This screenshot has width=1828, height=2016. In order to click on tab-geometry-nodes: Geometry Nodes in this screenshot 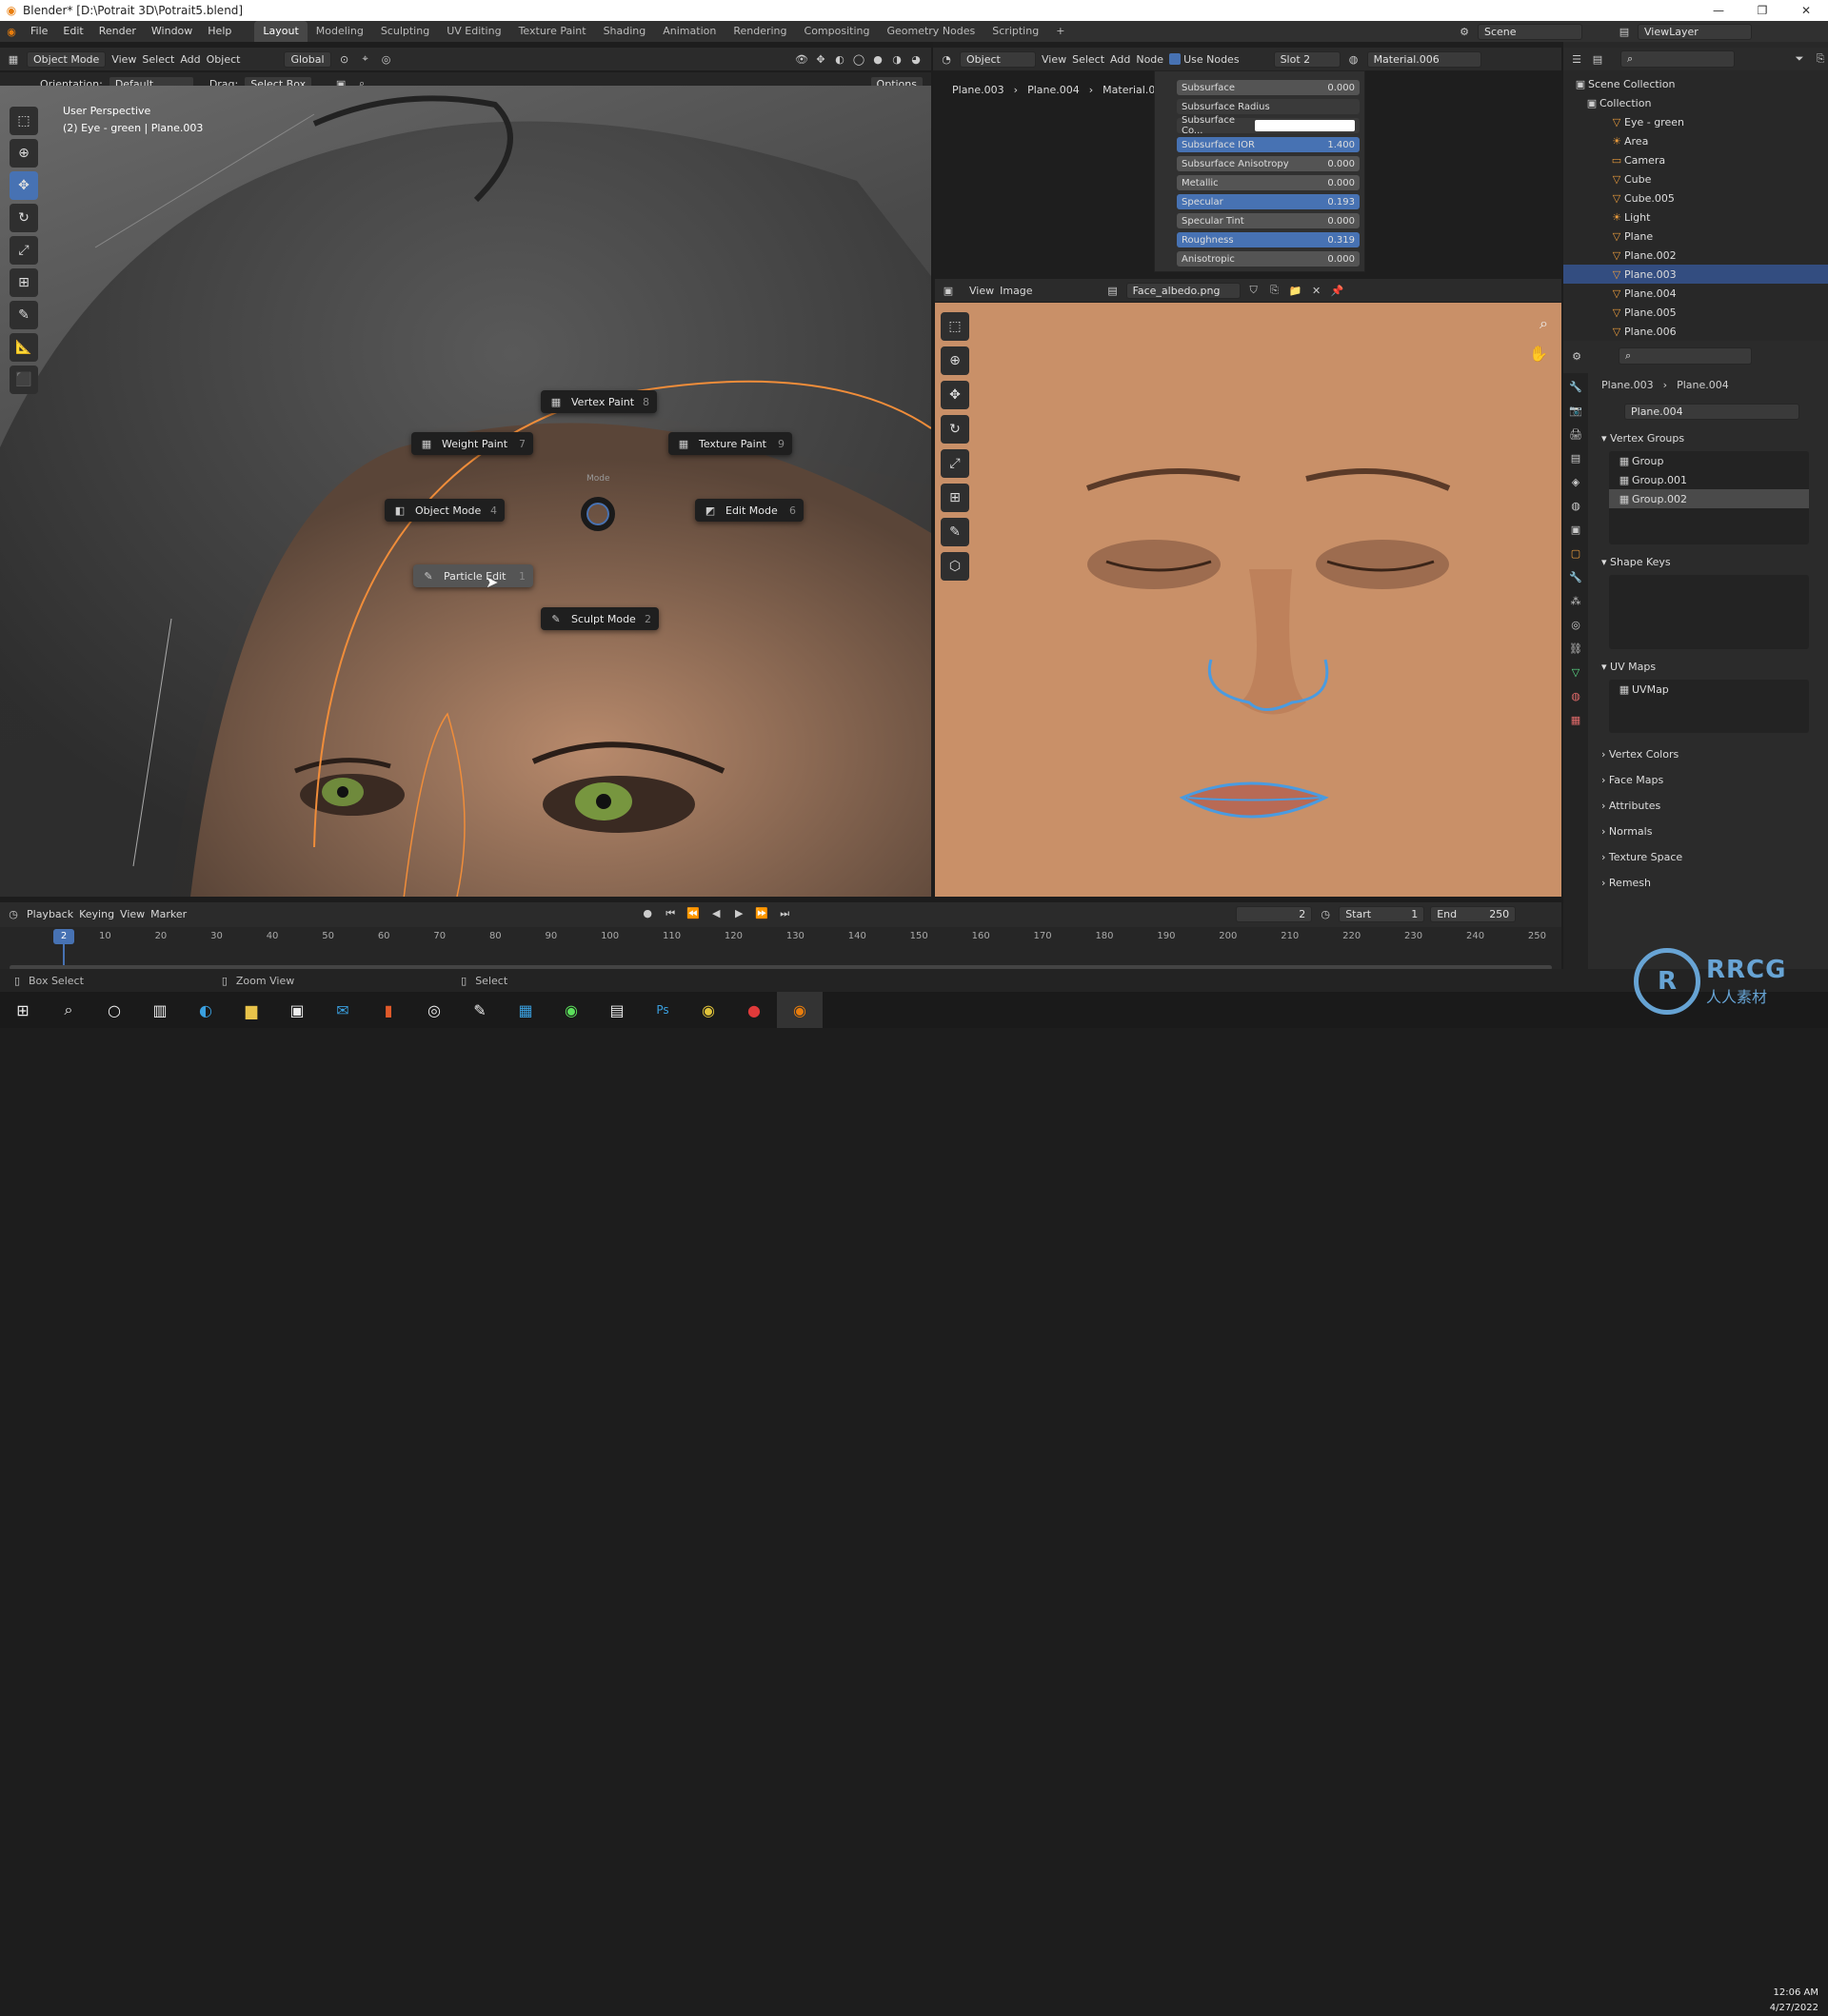, I will do `click(931, 31)`.